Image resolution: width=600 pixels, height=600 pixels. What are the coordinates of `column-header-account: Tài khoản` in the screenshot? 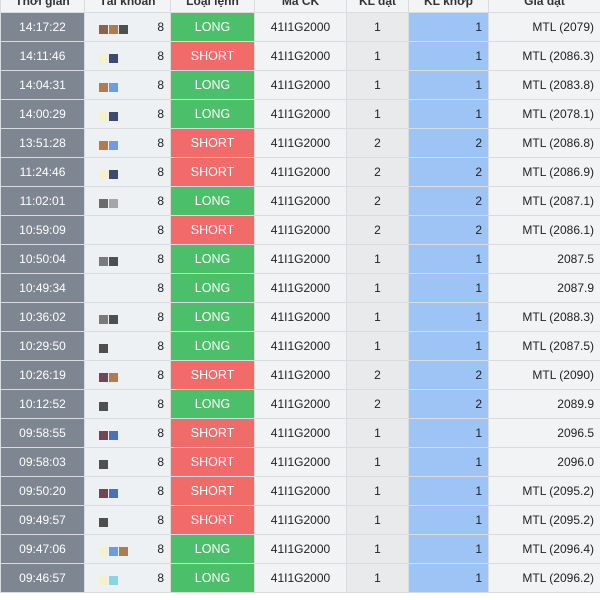 It's located at (127, 6).